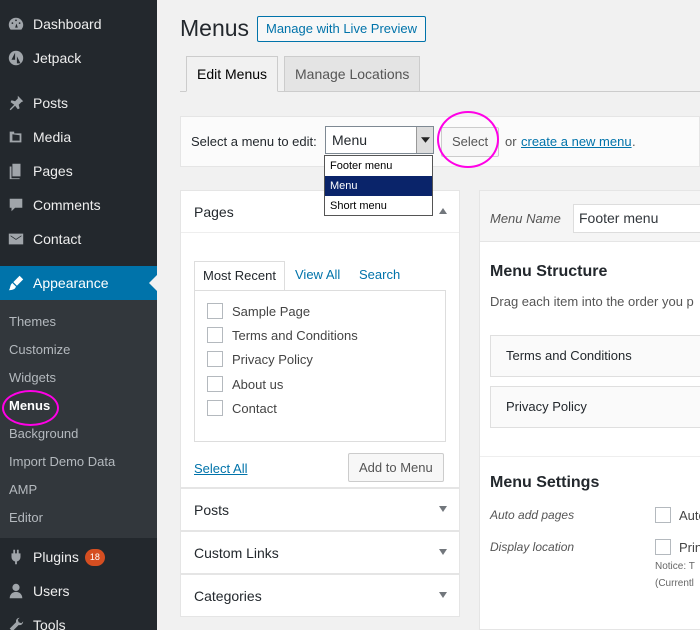 The height and width of the screenshot is (630, 700). Describe the element at coordinates (51, 591) in the screenshot. I see `sidebar-item-label: Users` at that location.